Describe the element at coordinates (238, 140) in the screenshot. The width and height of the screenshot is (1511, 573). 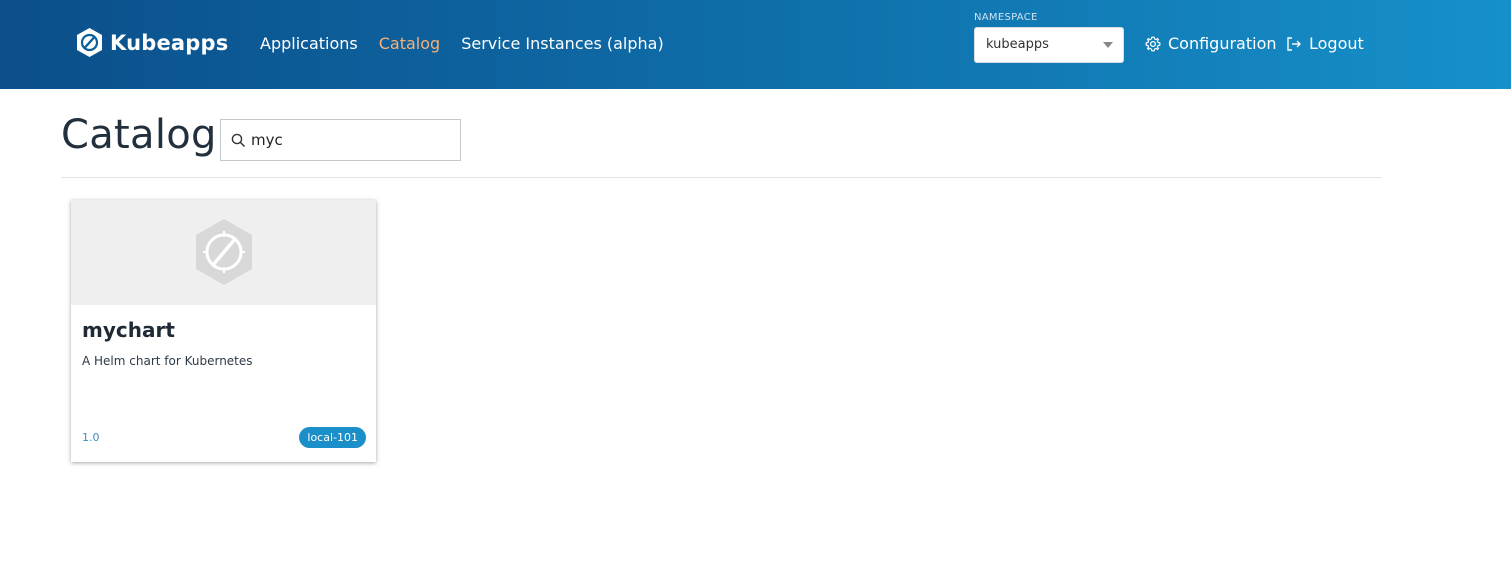
I see `search-icon` at that location.